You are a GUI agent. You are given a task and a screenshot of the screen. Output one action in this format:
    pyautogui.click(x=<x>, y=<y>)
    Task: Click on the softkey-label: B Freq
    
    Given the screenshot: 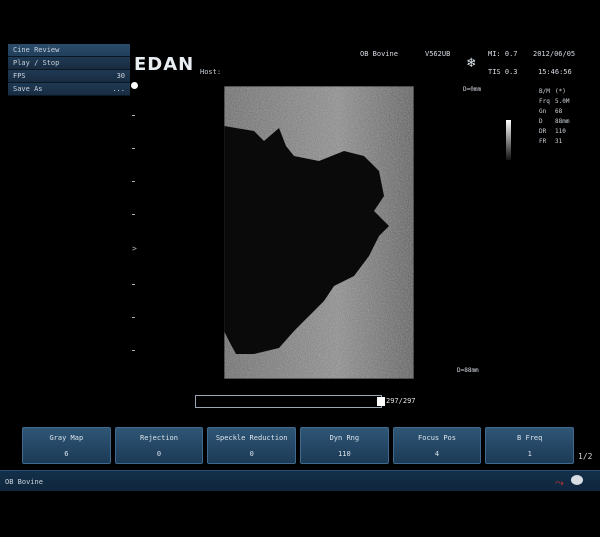 What is the action you would take?
    pyautogui.click(x=530, y=438)
    